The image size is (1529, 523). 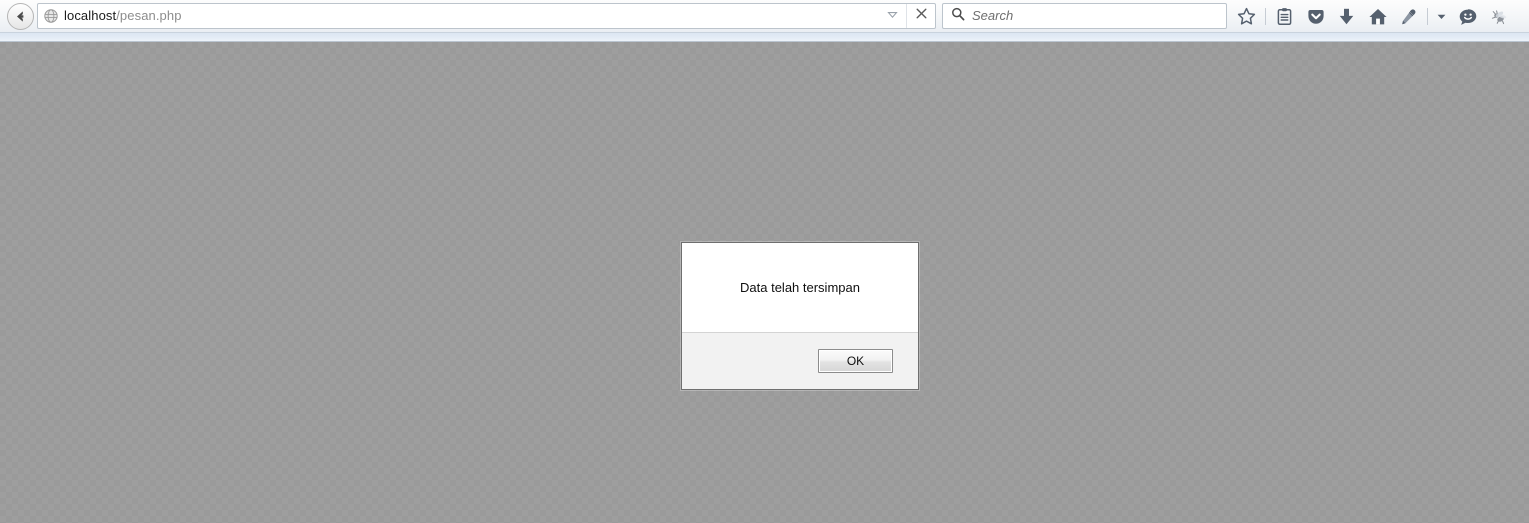 I want to click on search-icon, so click(x=958, y=16).